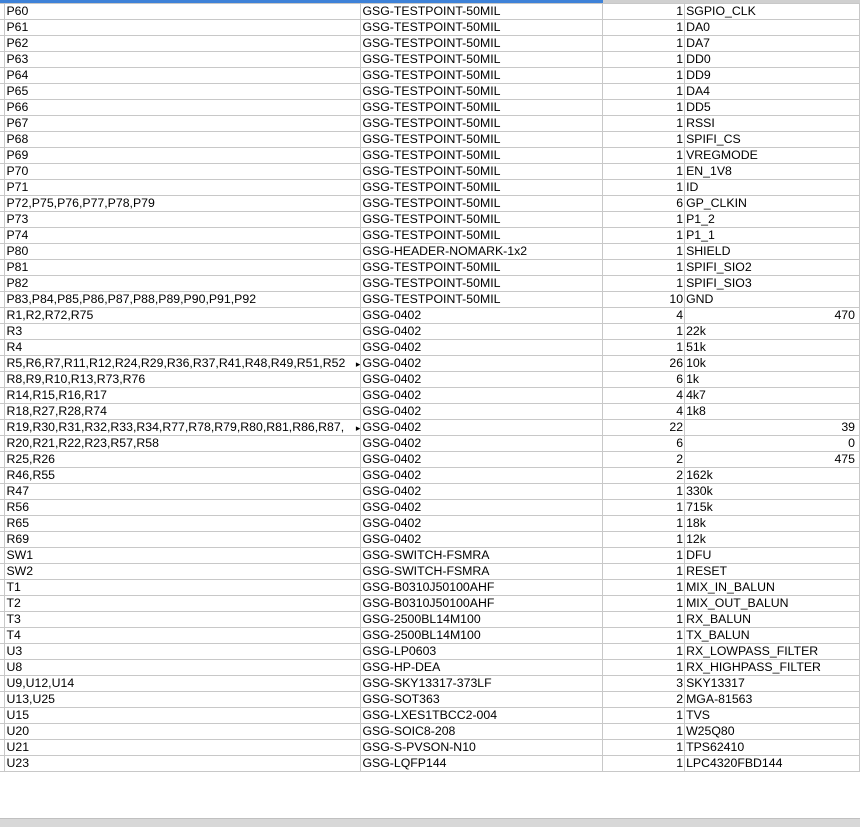 Image resolution: width=860 pixels, height=827 pixels. Describe the element at coordinates (772, 603) in the screenshot. I see `cell-value: MIX_OUT_BALUN` at that location.